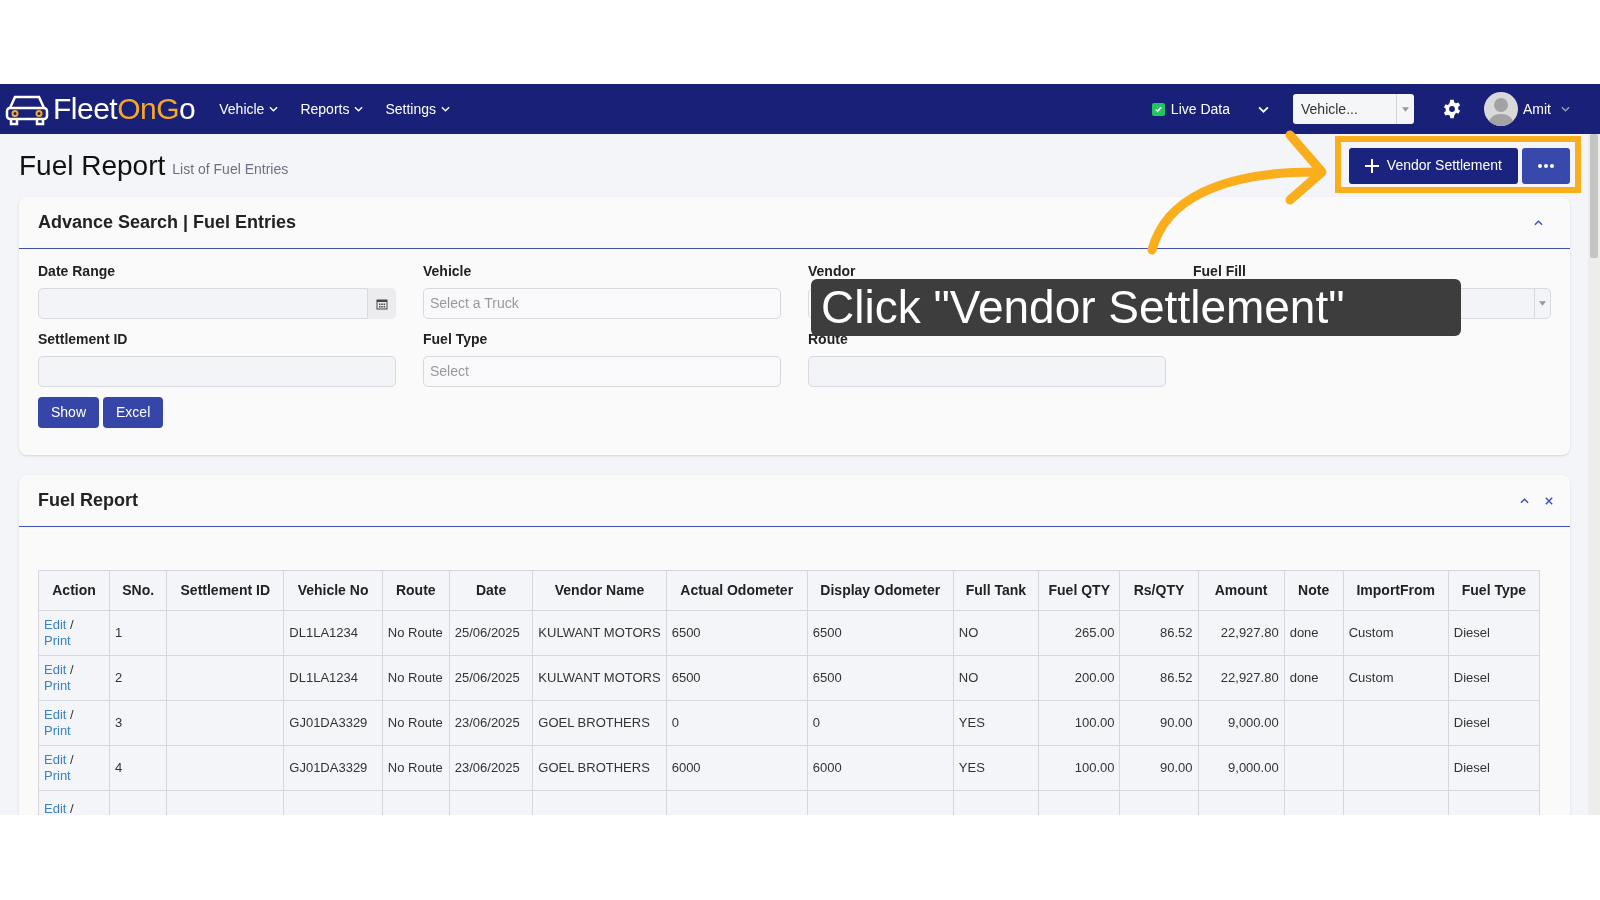 This screenshot has height=900, width=1600. What do you see at coordinates (203, 303) in the screenshot?
I see `date-range-field` at bounding box center [203, 303].